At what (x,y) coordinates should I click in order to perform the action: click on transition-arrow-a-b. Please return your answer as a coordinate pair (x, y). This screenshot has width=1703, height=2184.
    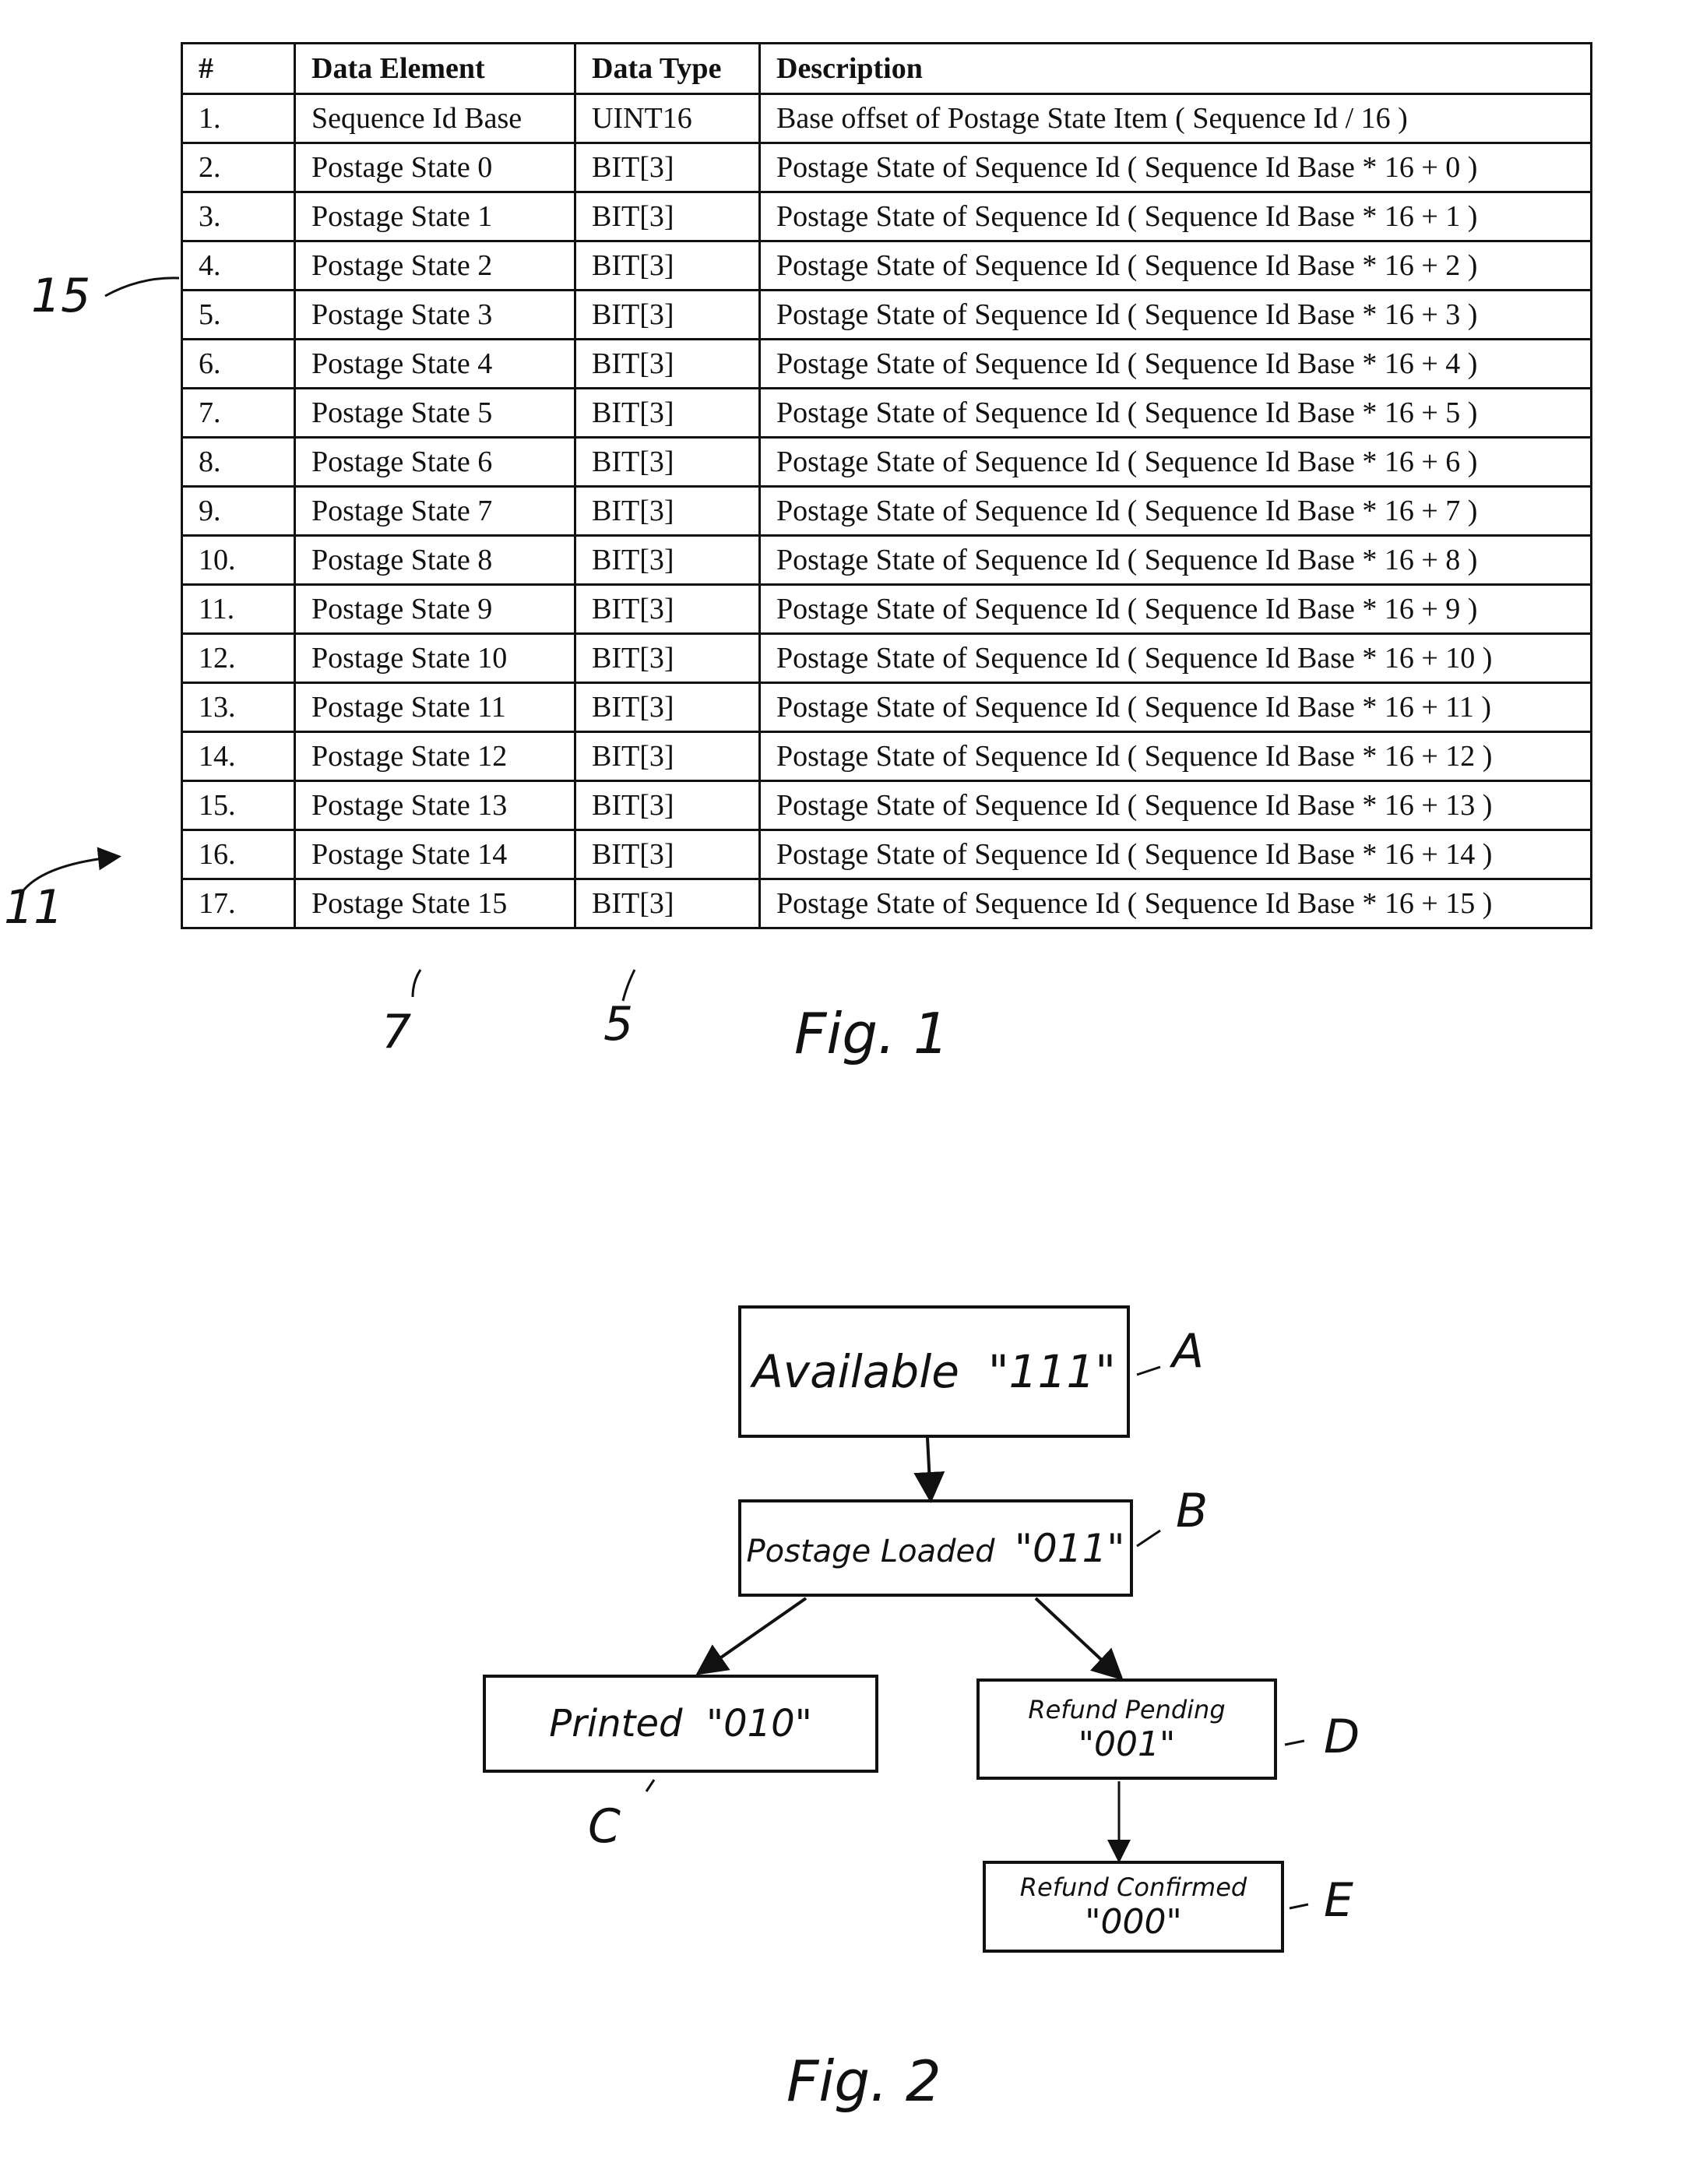
    Looking at the image, I should click on (929, 1470).